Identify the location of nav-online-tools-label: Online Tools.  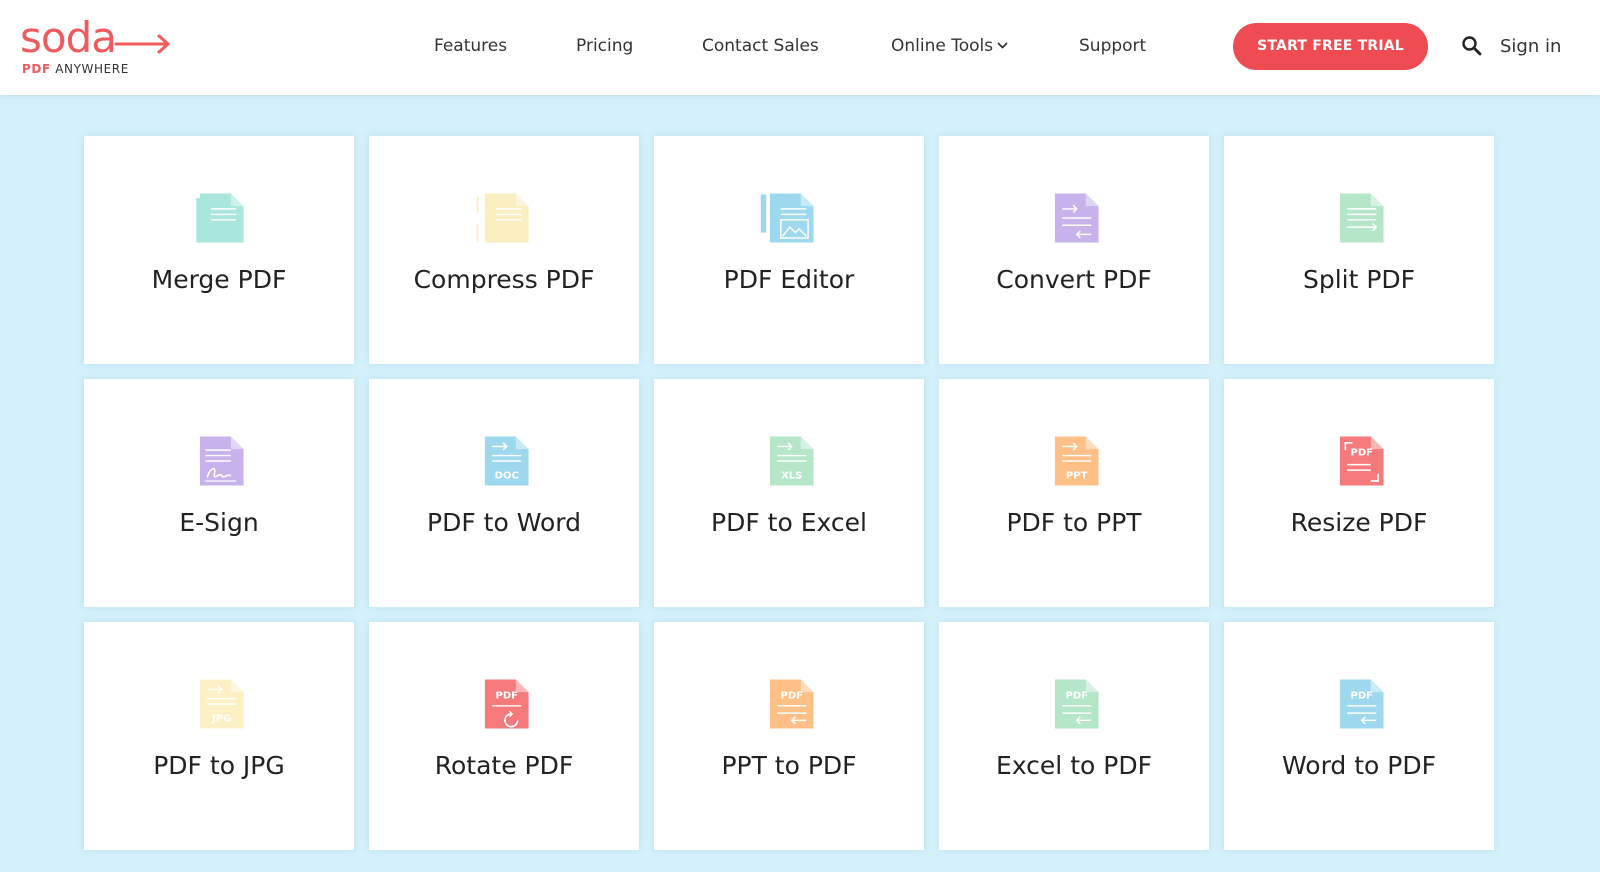
(942, 46).